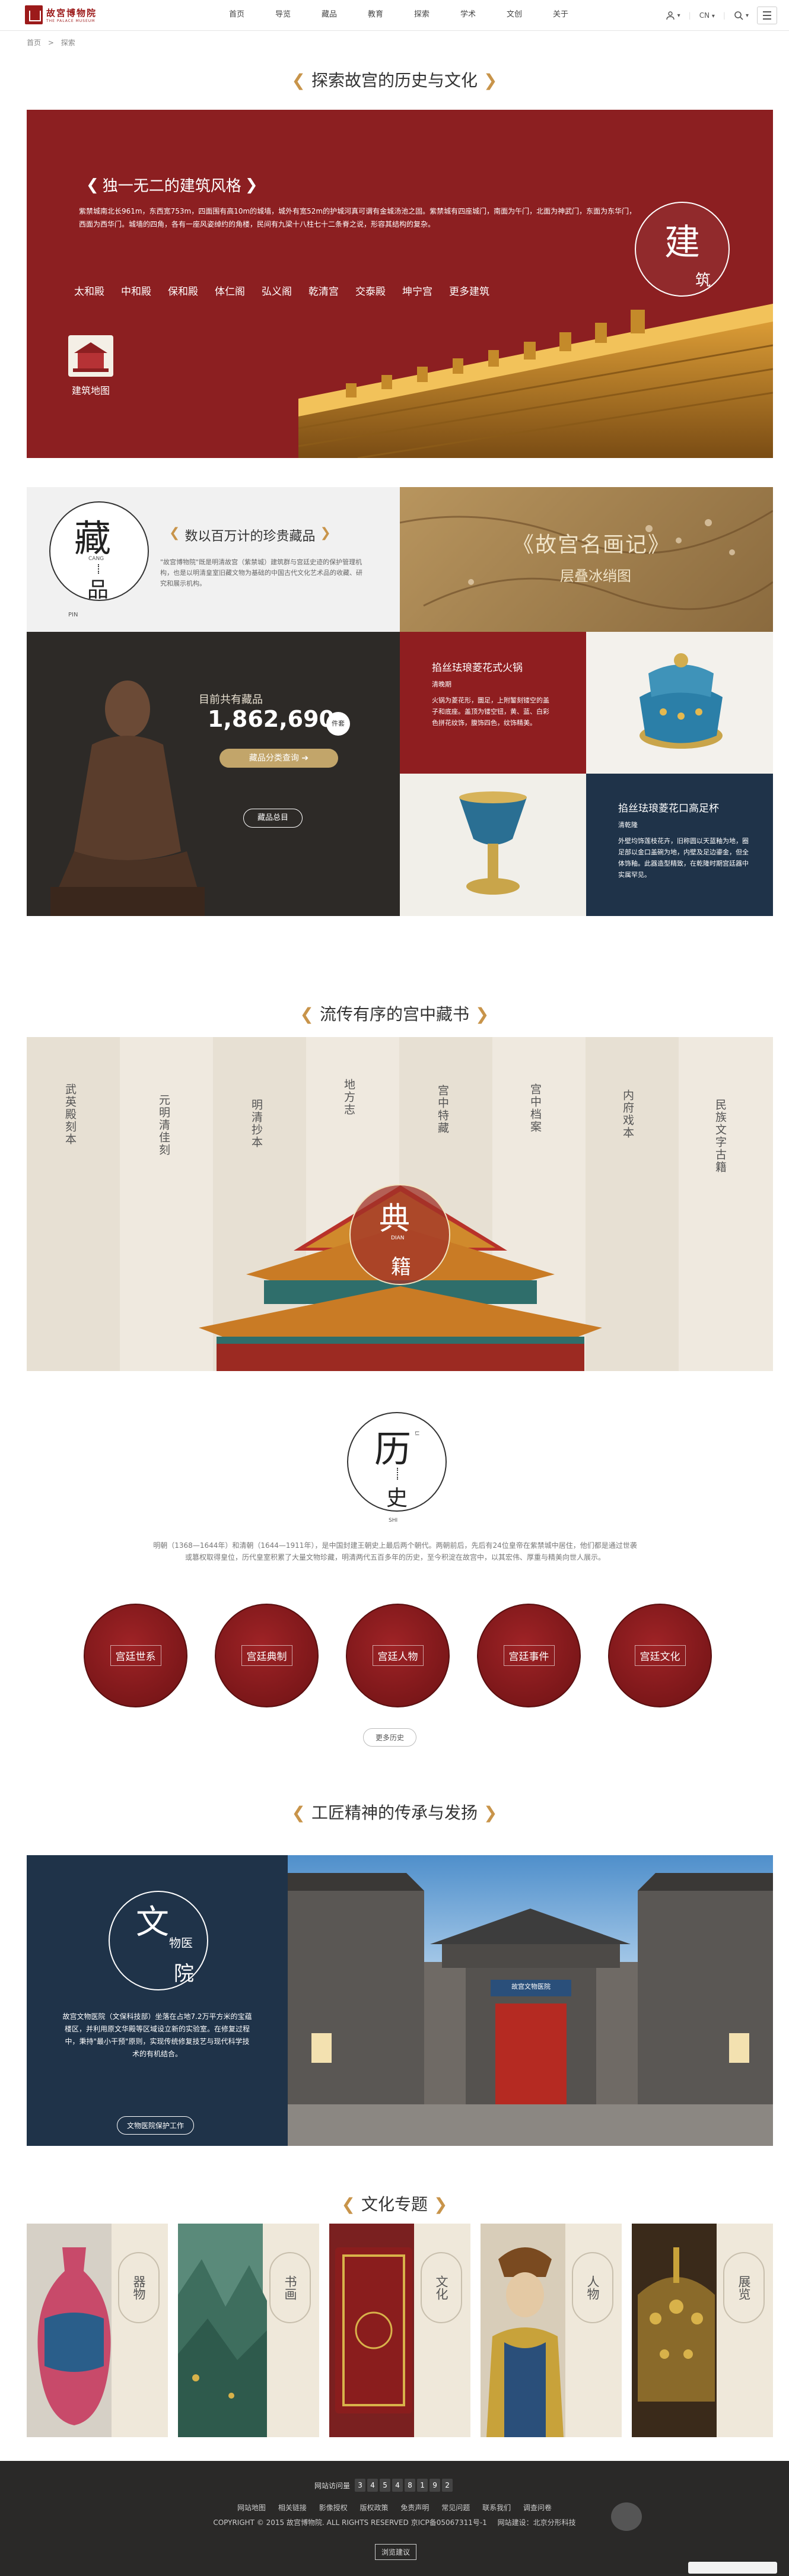  I want to click on item2-image, so click(493, 845).